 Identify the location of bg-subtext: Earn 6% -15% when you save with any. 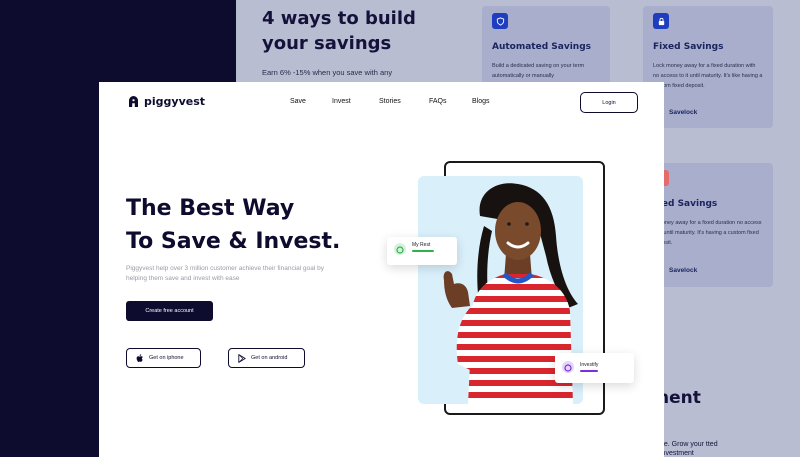
(327, 72).